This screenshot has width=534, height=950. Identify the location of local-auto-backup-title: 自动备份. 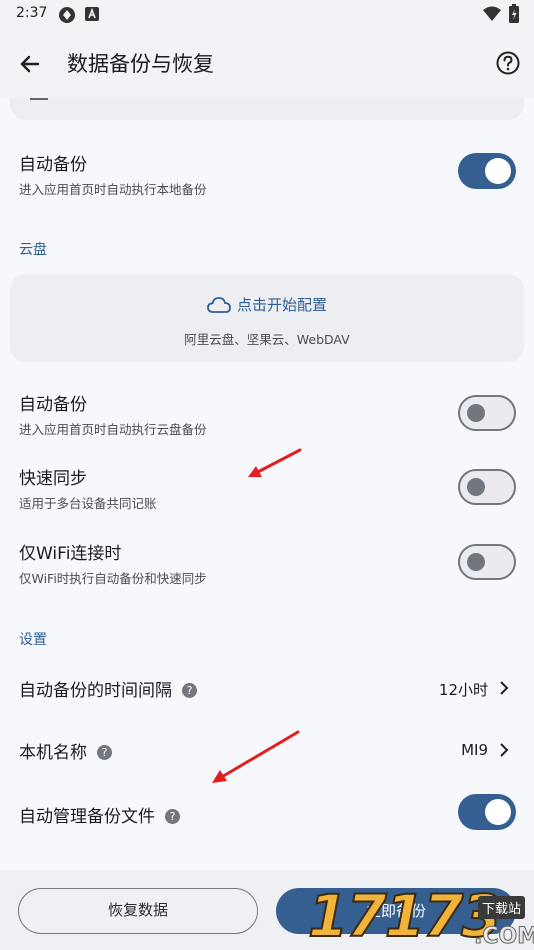
(53, 165).